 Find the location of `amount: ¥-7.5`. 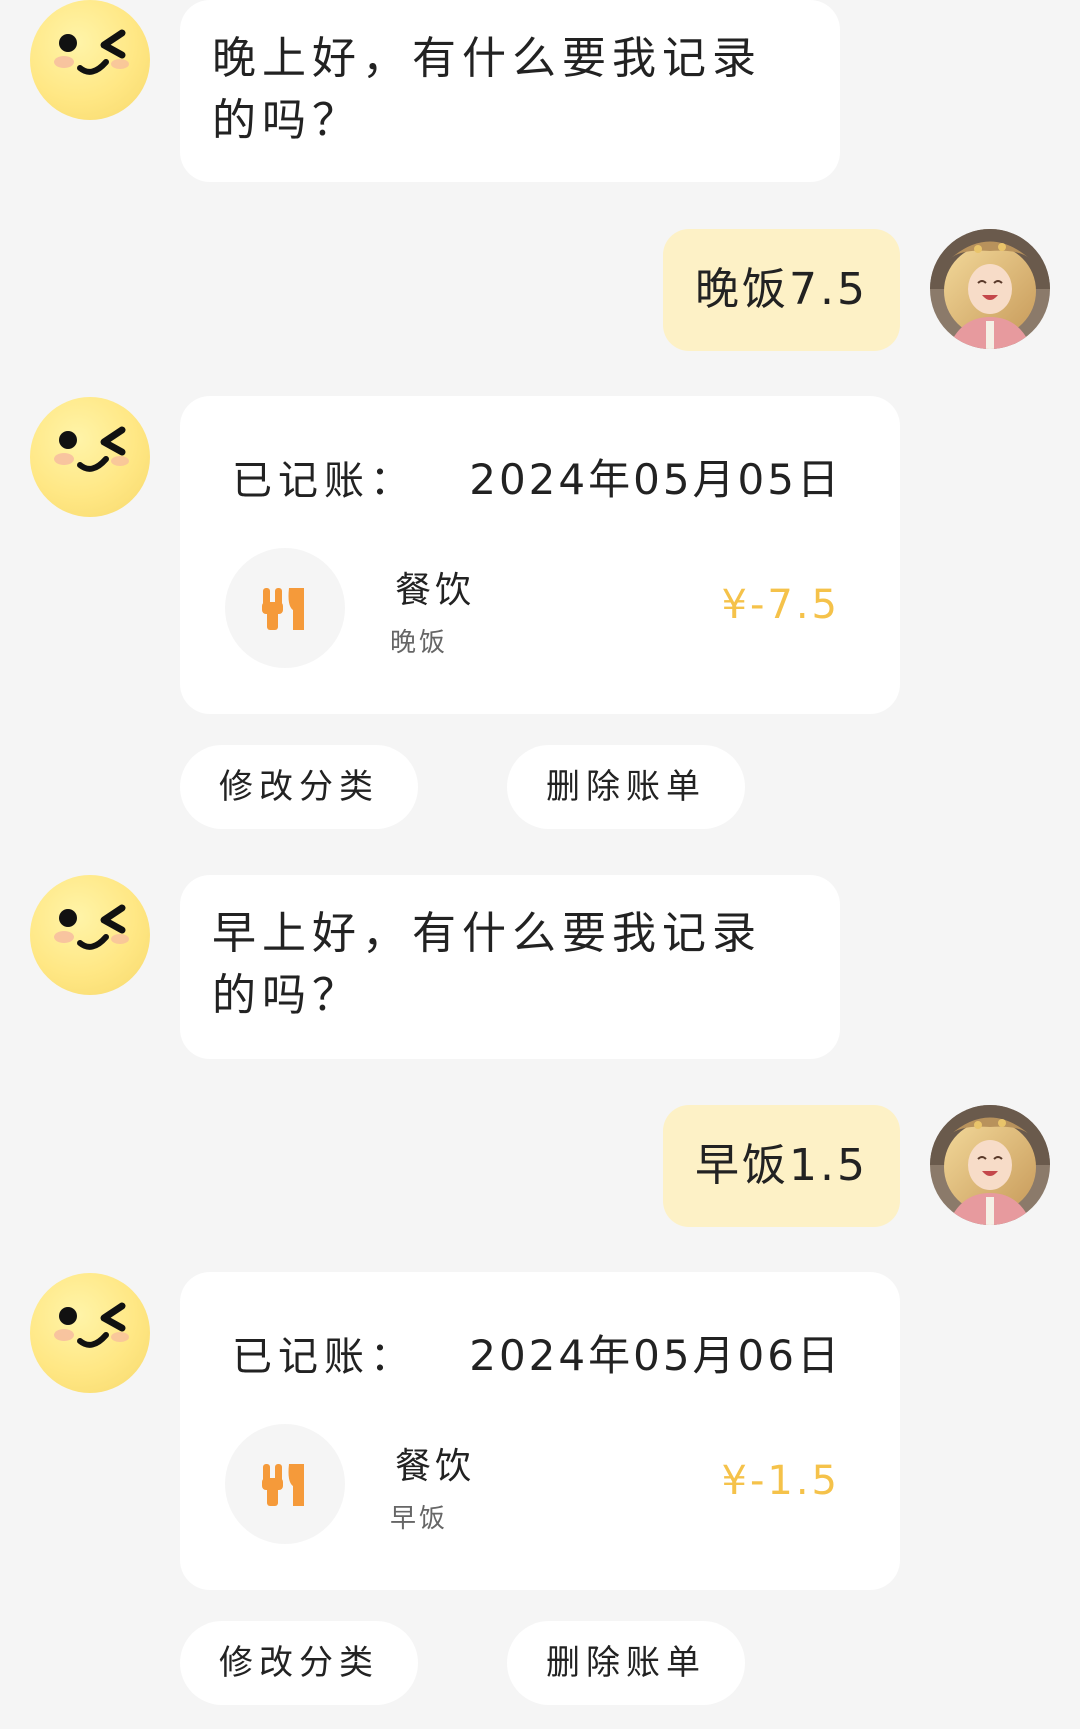

amount: ¥-7.5 is located at coordinates (780, 605).